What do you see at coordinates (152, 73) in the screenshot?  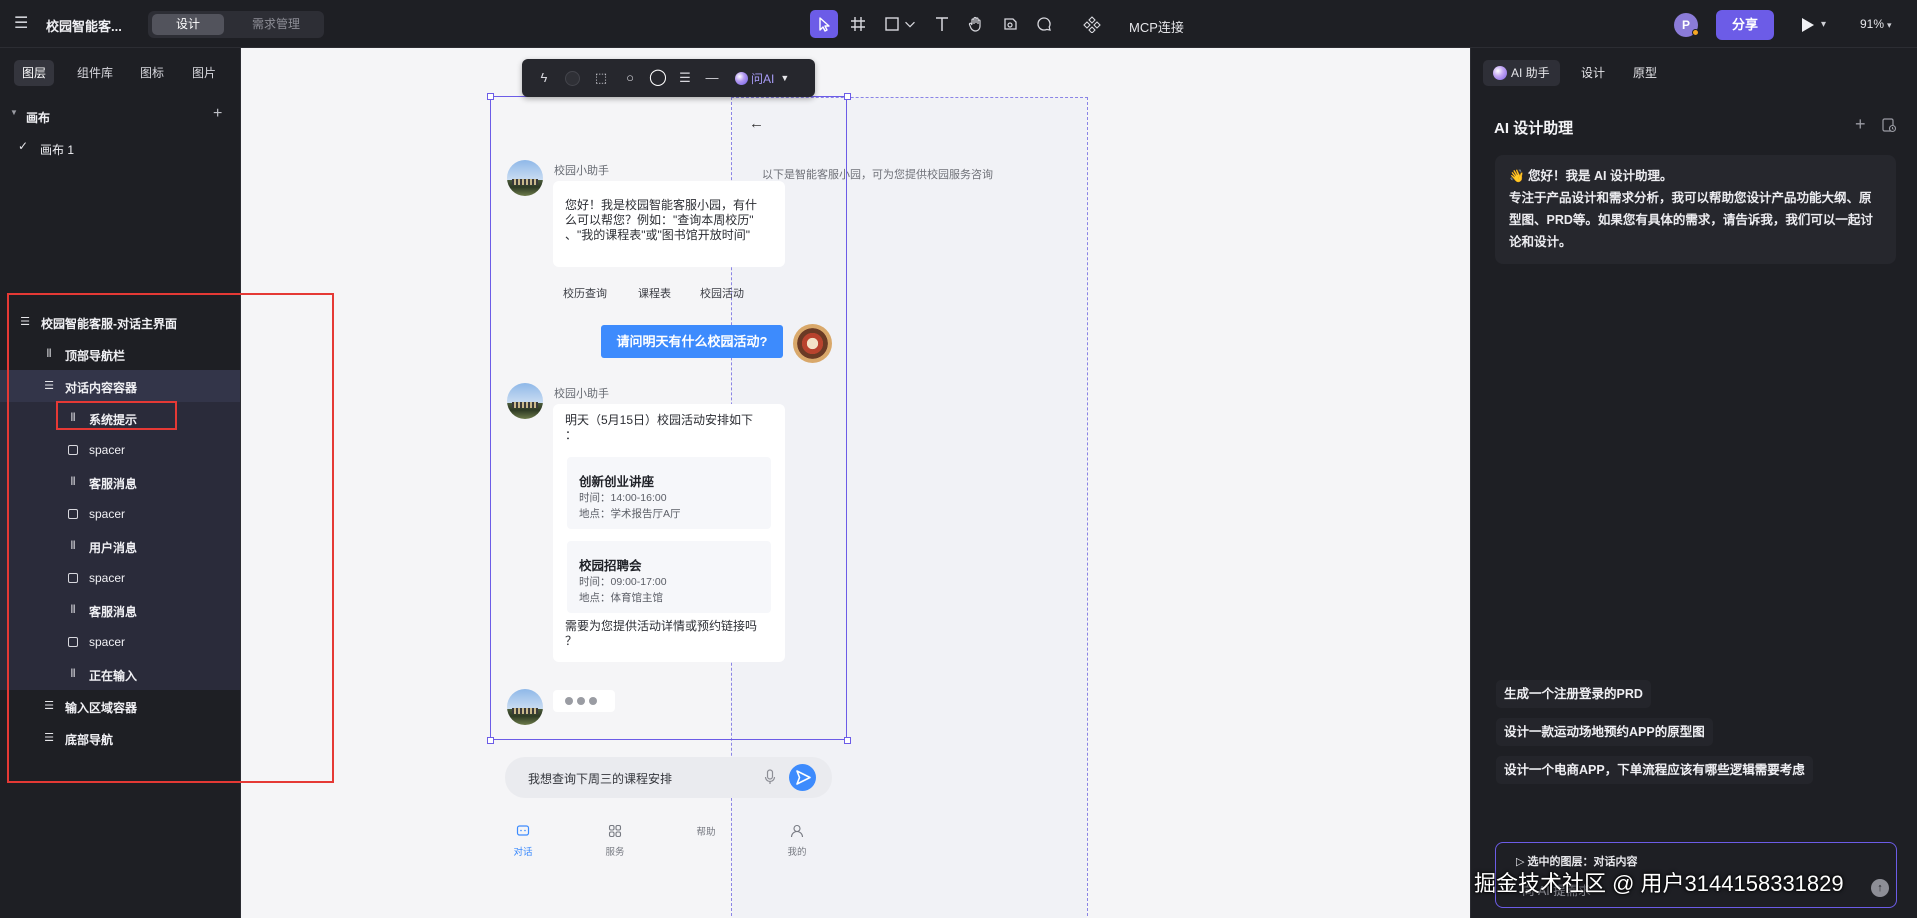 I see `tab-icons: 图标` at bounding box center [152, 73].